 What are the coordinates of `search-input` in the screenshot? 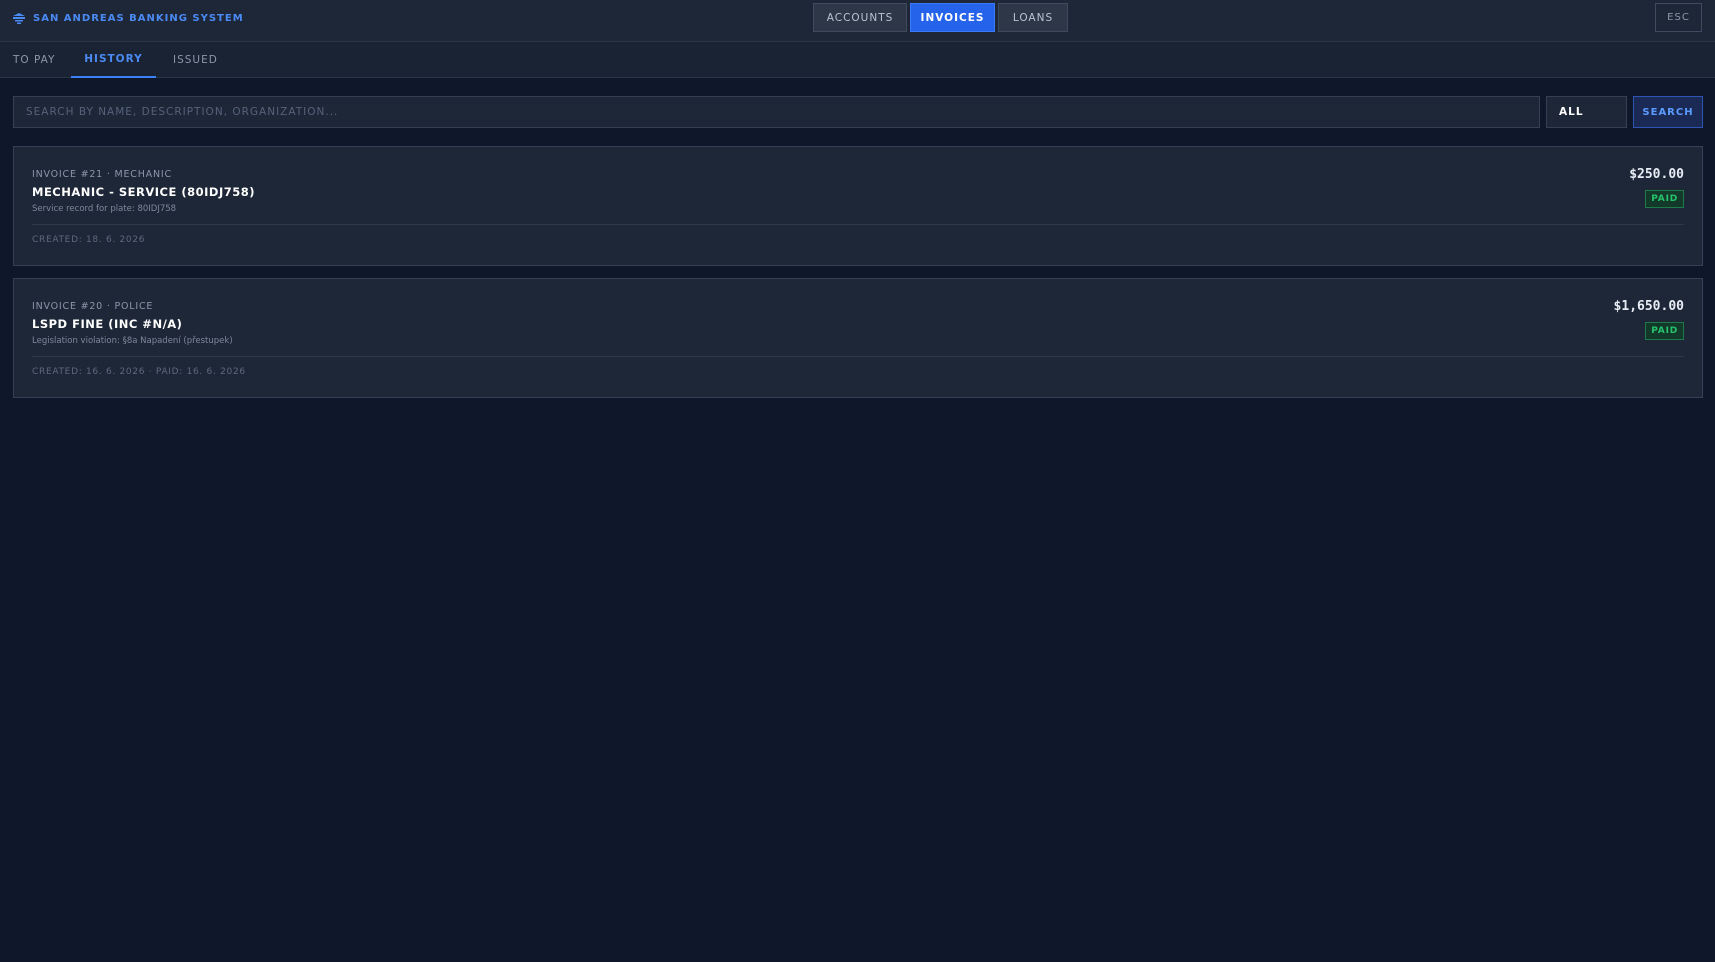 It's located at (776, 112).